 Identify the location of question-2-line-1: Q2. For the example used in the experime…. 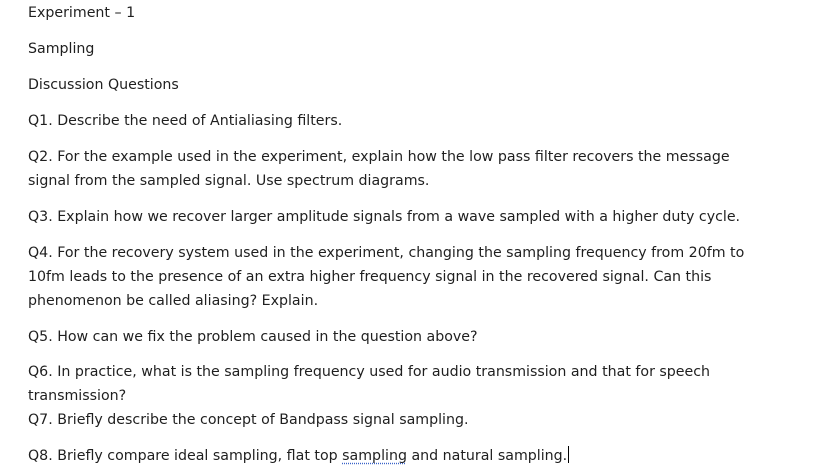
(379, 157).